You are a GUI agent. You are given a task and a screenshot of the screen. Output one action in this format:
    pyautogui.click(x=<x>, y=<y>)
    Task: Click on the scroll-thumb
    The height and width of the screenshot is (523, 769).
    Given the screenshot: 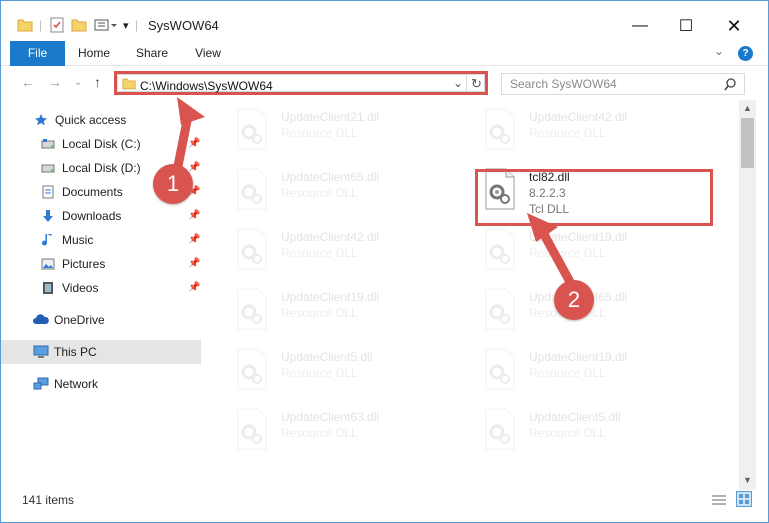 What is the action you would take?
    pyautogui.click(x=747, y=143)
    